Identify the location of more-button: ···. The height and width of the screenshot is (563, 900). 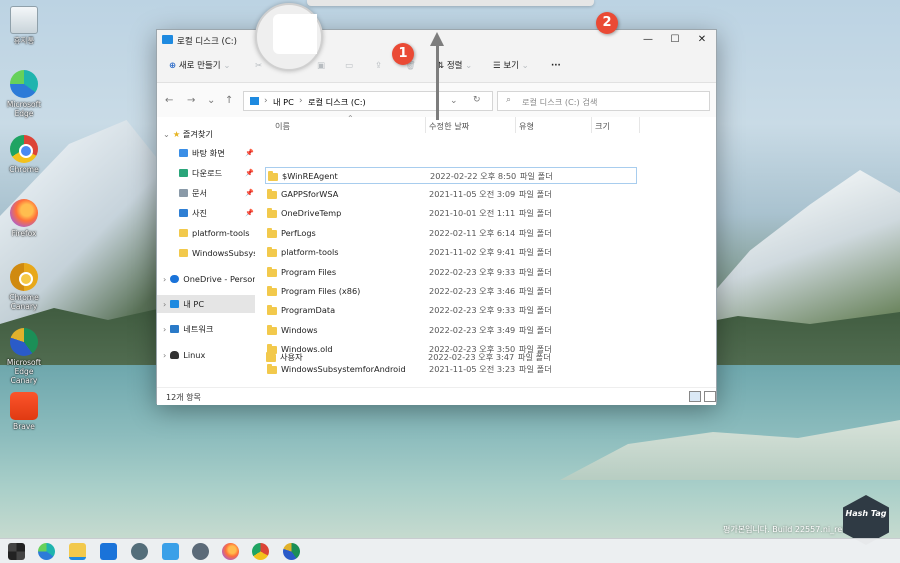
(556, 66).